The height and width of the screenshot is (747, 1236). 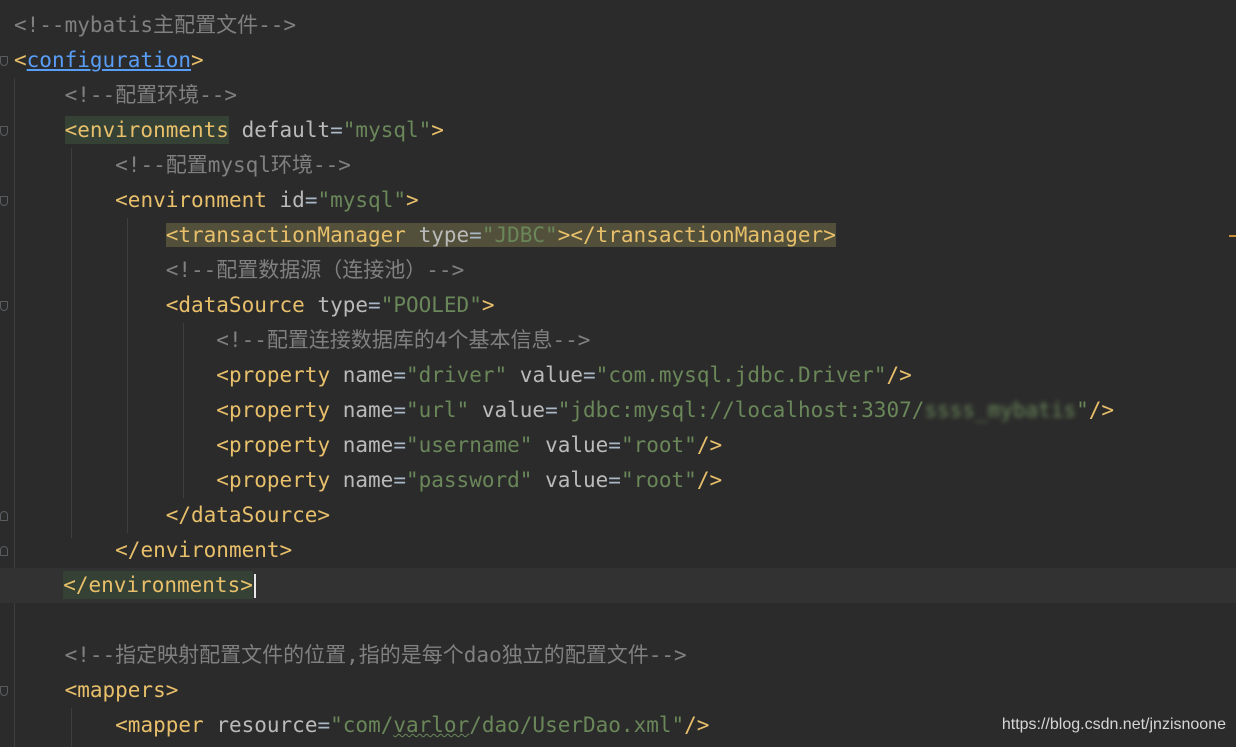 What do you see at coordinates (121, 690) in the screenshot?
I see `code-token: <mappers>` at bounding box center [121, 690].